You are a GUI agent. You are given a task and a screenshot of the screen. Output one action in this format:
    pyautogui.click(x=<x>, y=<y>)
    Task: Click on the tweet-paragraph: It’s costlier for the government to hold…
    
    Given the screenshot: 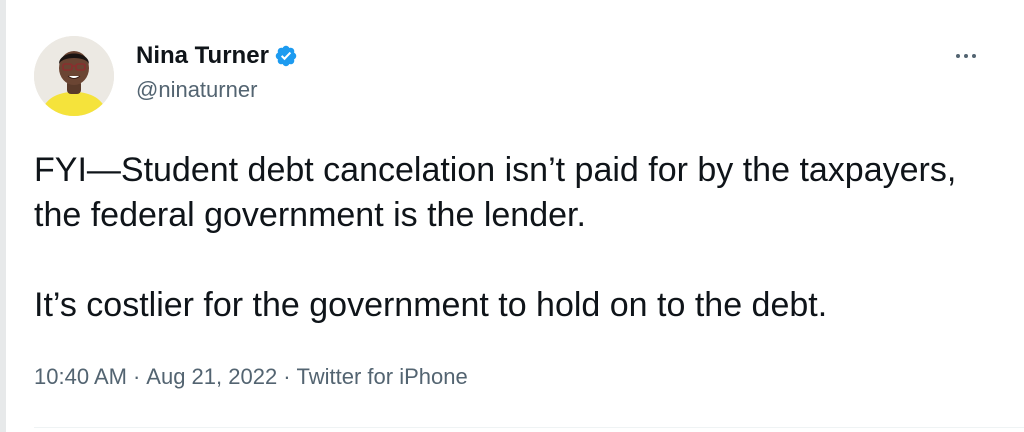 What is the action you would take?
    pyautogui.click(x=431, y=305)
    